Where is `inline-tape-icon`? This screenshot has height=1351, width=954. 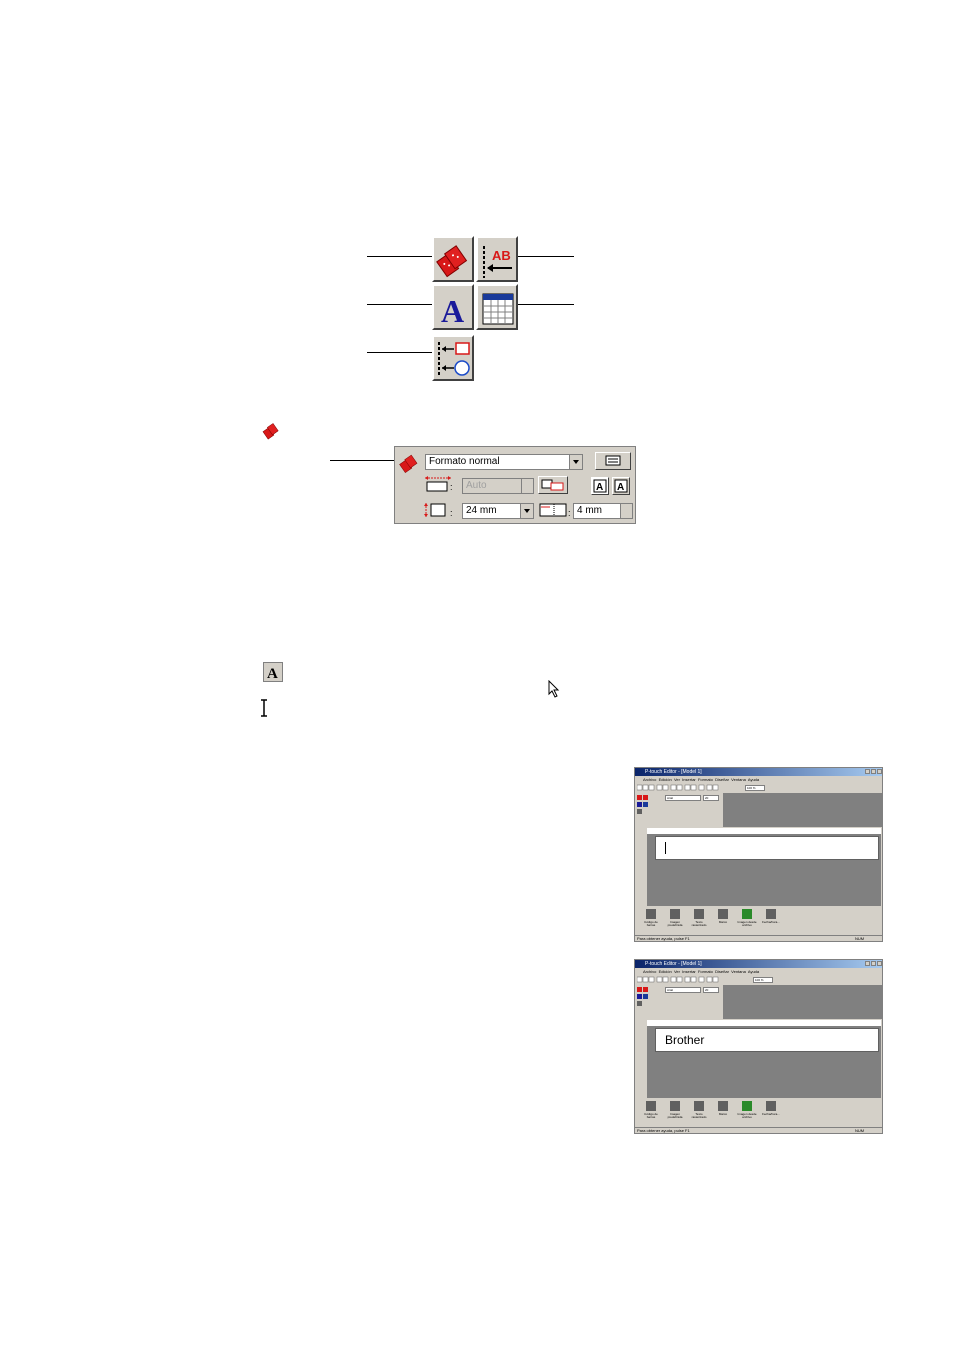 inline-tape-icon is located at coordinates (271, 431).